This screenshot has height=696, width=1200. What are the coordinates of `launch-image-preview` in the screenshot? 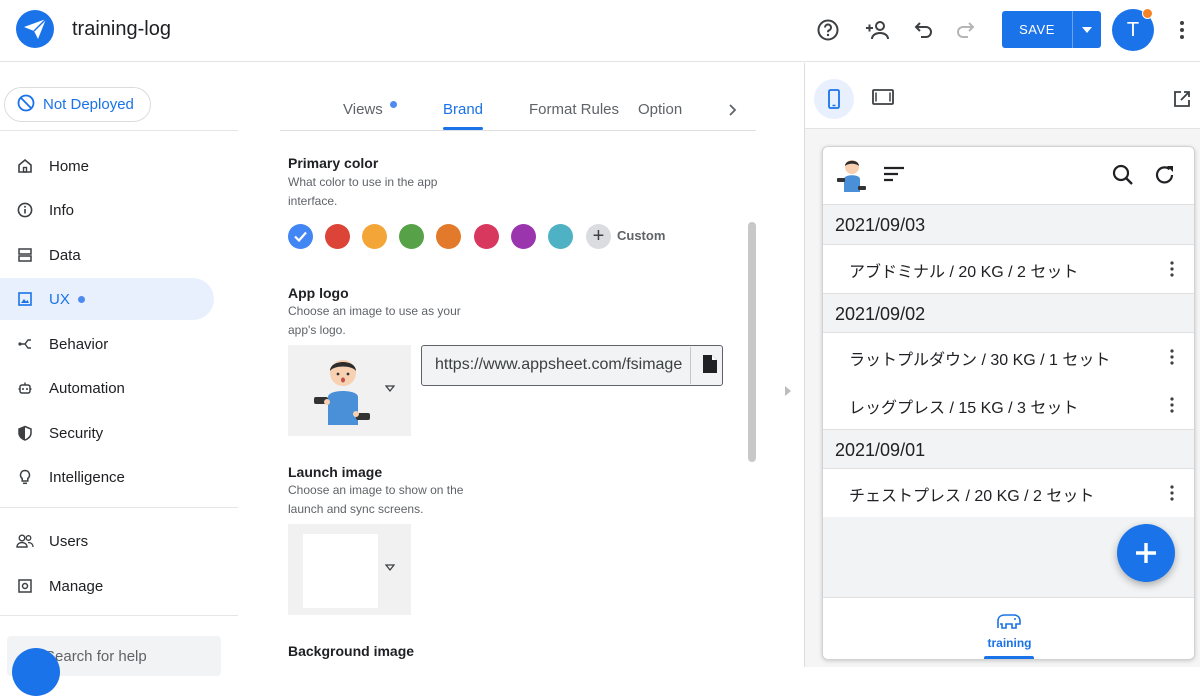 It's located at (340, 571).